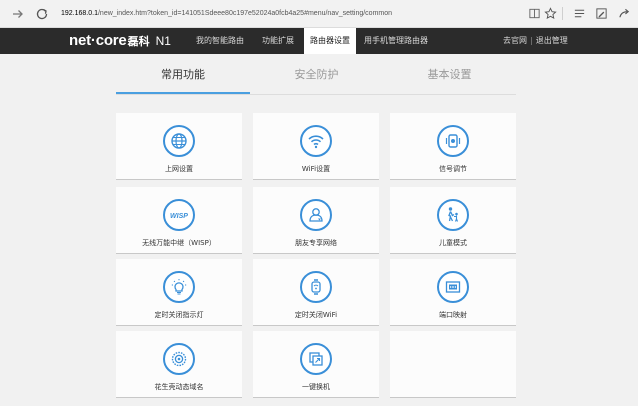  I want to click on wifi-icon, so click(316, 141).